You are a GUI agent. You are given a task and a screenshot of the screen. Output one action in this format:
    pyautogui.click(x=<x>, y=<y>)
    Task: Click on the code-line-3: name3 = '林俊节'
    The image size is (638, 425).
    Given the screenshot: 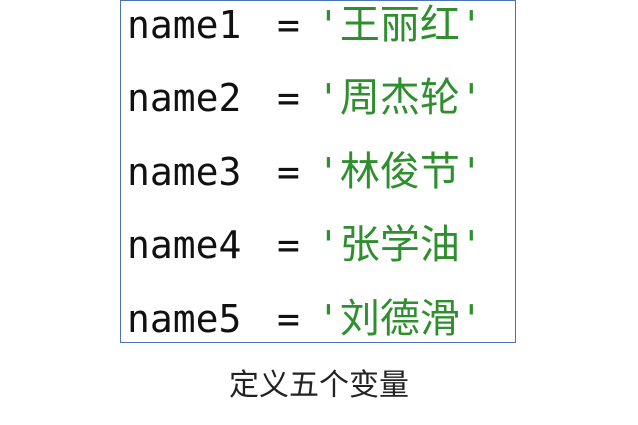 What is the action you would take?
    pyautogui.click(x=305, y=172)
    